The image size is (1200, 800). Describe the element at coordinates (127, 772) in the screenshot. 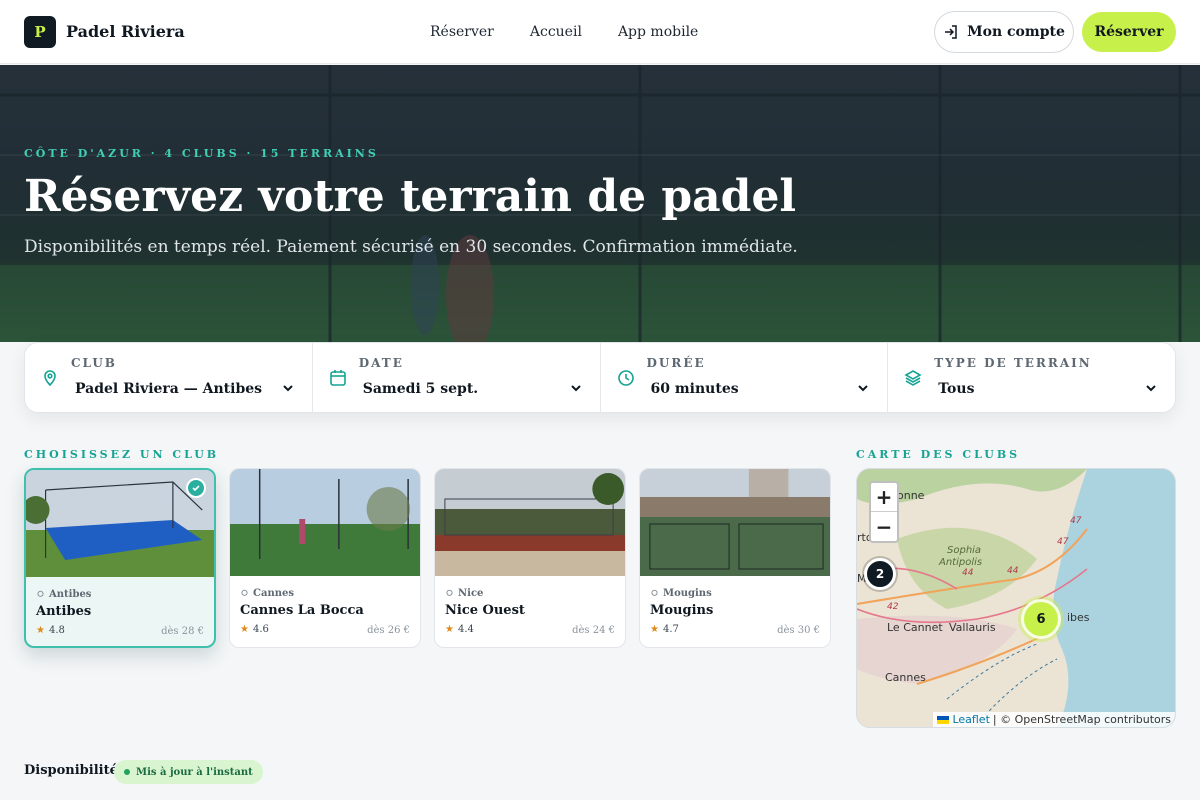

I see `live-dot-icon` at that location.